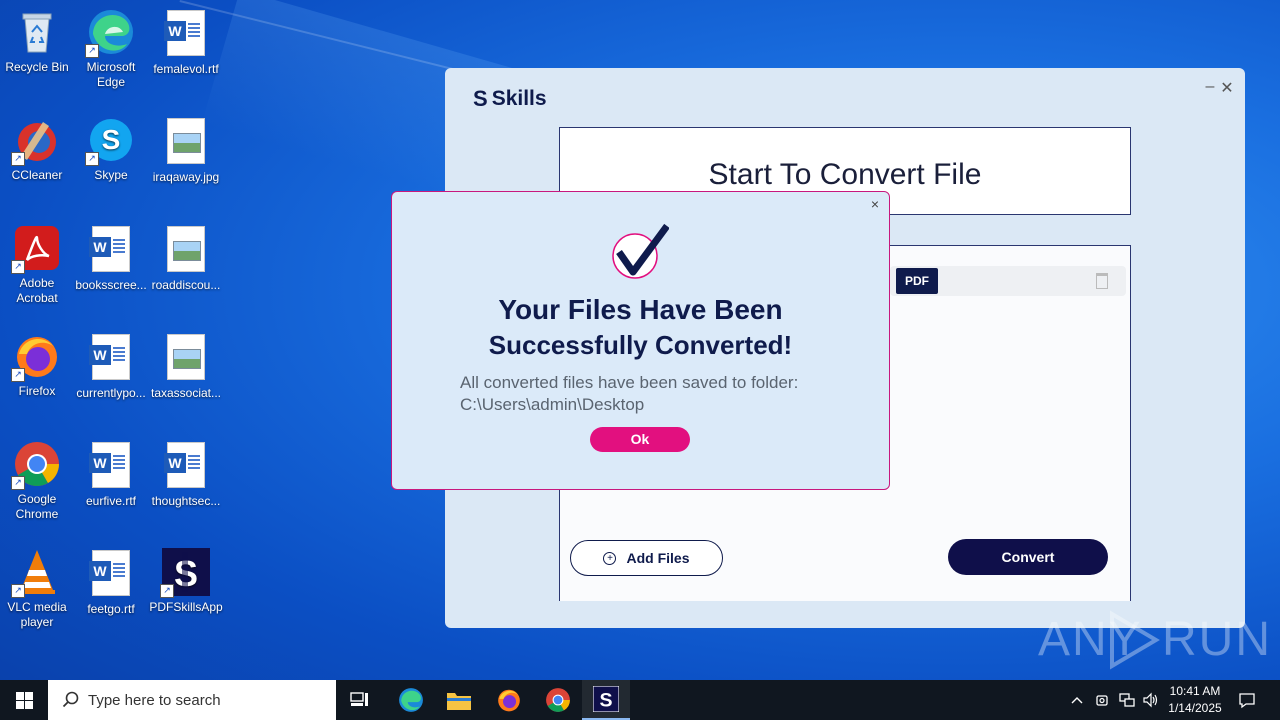 This screenshot has width=1280, height=720. Describe the element at coordinates (658, 558) in the screenshot. I see `add-files-label: Add Files` at that location.